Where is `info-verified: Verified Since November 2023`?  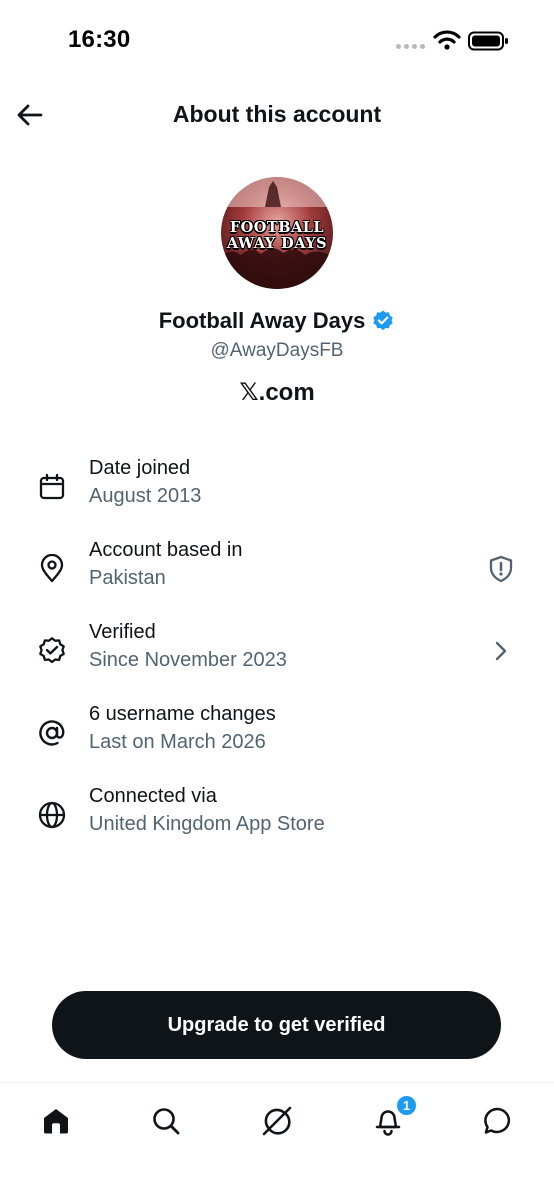
info-verified: Verified Since November 2023 is located at coordinates (277, 662).